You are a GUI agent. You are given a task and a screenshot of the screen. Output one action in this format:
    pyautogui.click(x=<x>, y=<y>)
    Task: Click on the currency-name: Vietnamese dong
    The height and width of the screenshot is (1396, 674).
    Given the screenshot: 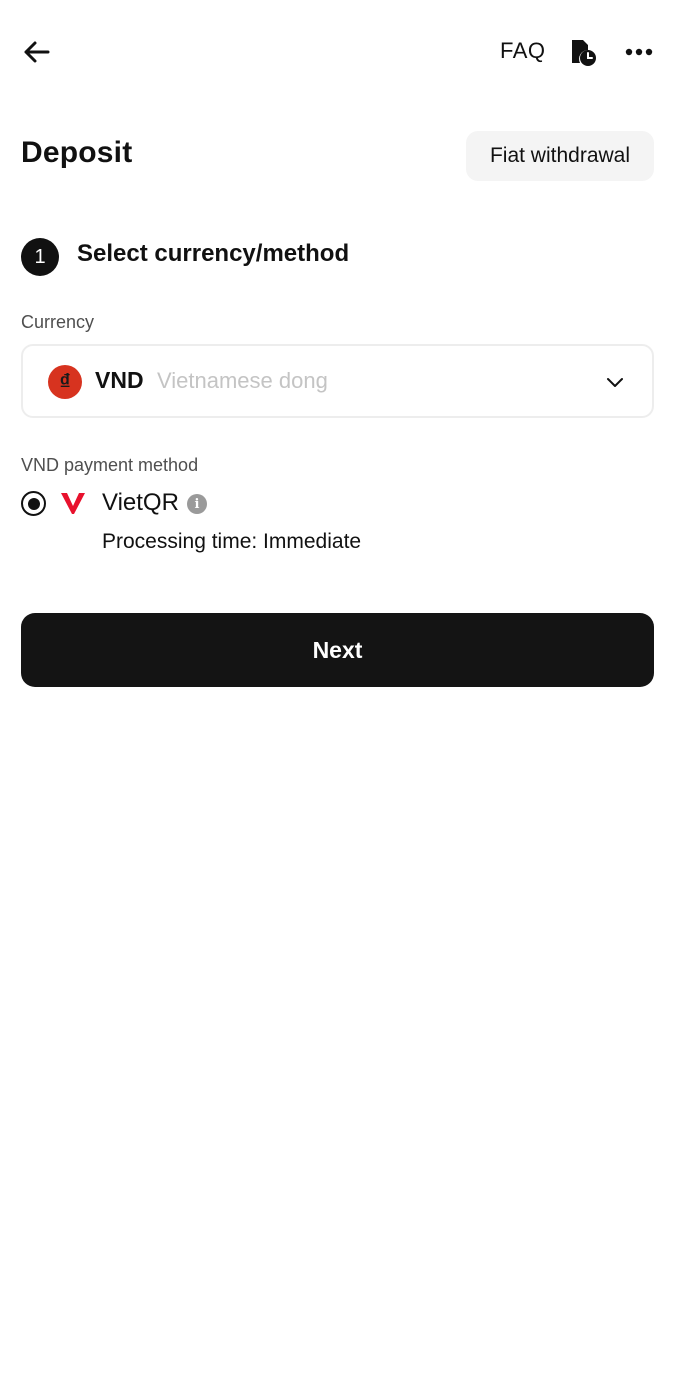 What is the action you would take?
    pyautogui.click(x=242, y=380)
    